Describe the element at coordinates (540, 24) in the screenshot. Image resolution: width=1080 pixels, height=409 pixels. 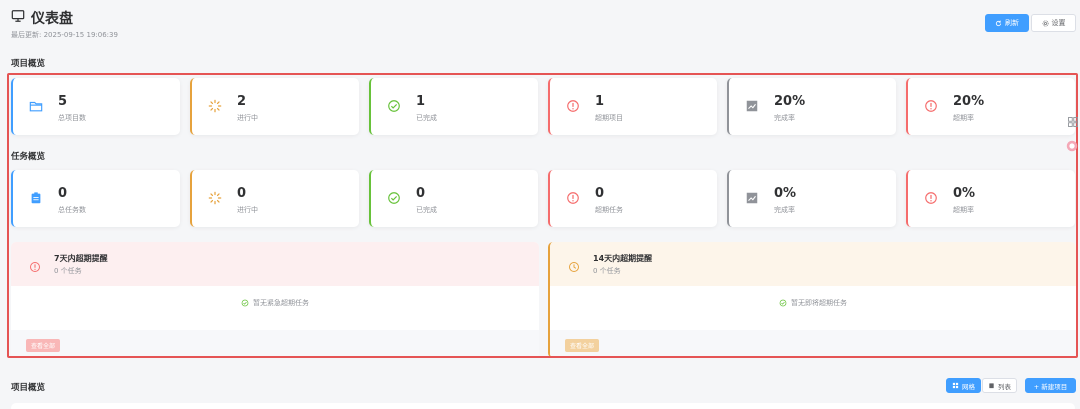
I see `header: 仪表盘 最后更新: 2025-09-15 19:06:39 刷新 设置` at that location.